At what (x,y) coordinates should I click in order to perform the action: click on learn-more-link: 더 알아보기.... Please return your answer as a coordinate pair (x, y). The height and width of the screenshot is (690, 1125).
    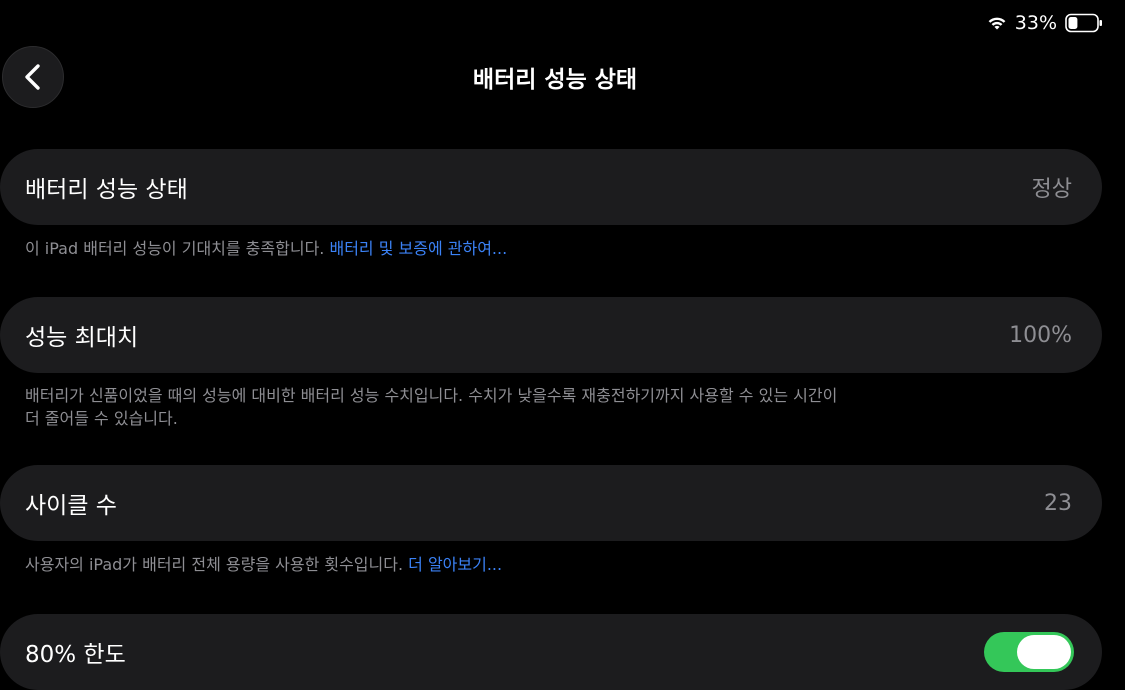
    Looking at the image, I should click on (455, 564).